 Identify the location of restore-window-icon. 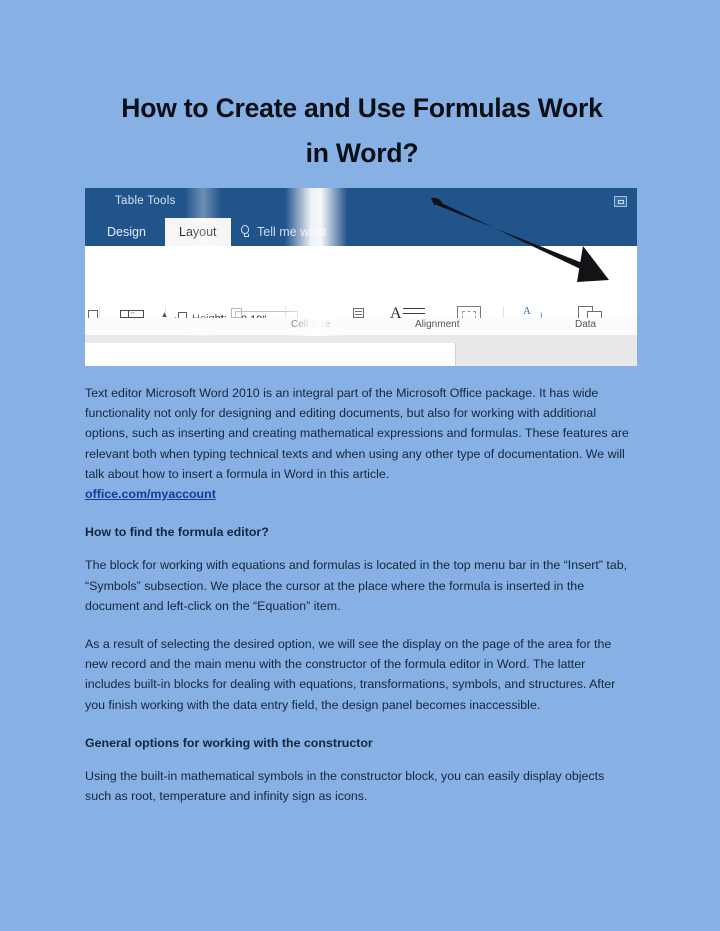
(620, 201).